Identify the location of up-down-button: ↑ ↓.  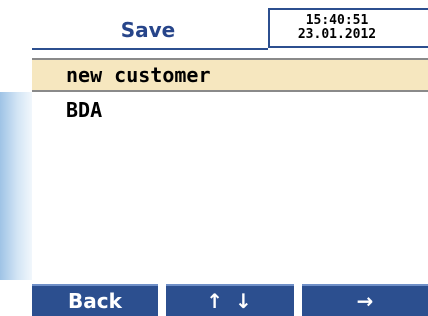
(230, 300).